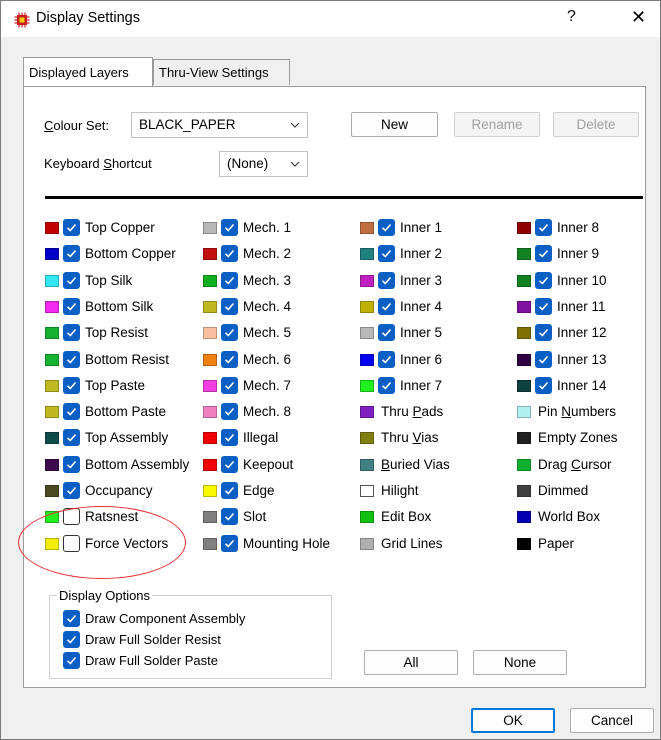  What do you see at coordinates (394, 124) in the screenshot?
I see `new-button: New` at bounding box center [394, 124].